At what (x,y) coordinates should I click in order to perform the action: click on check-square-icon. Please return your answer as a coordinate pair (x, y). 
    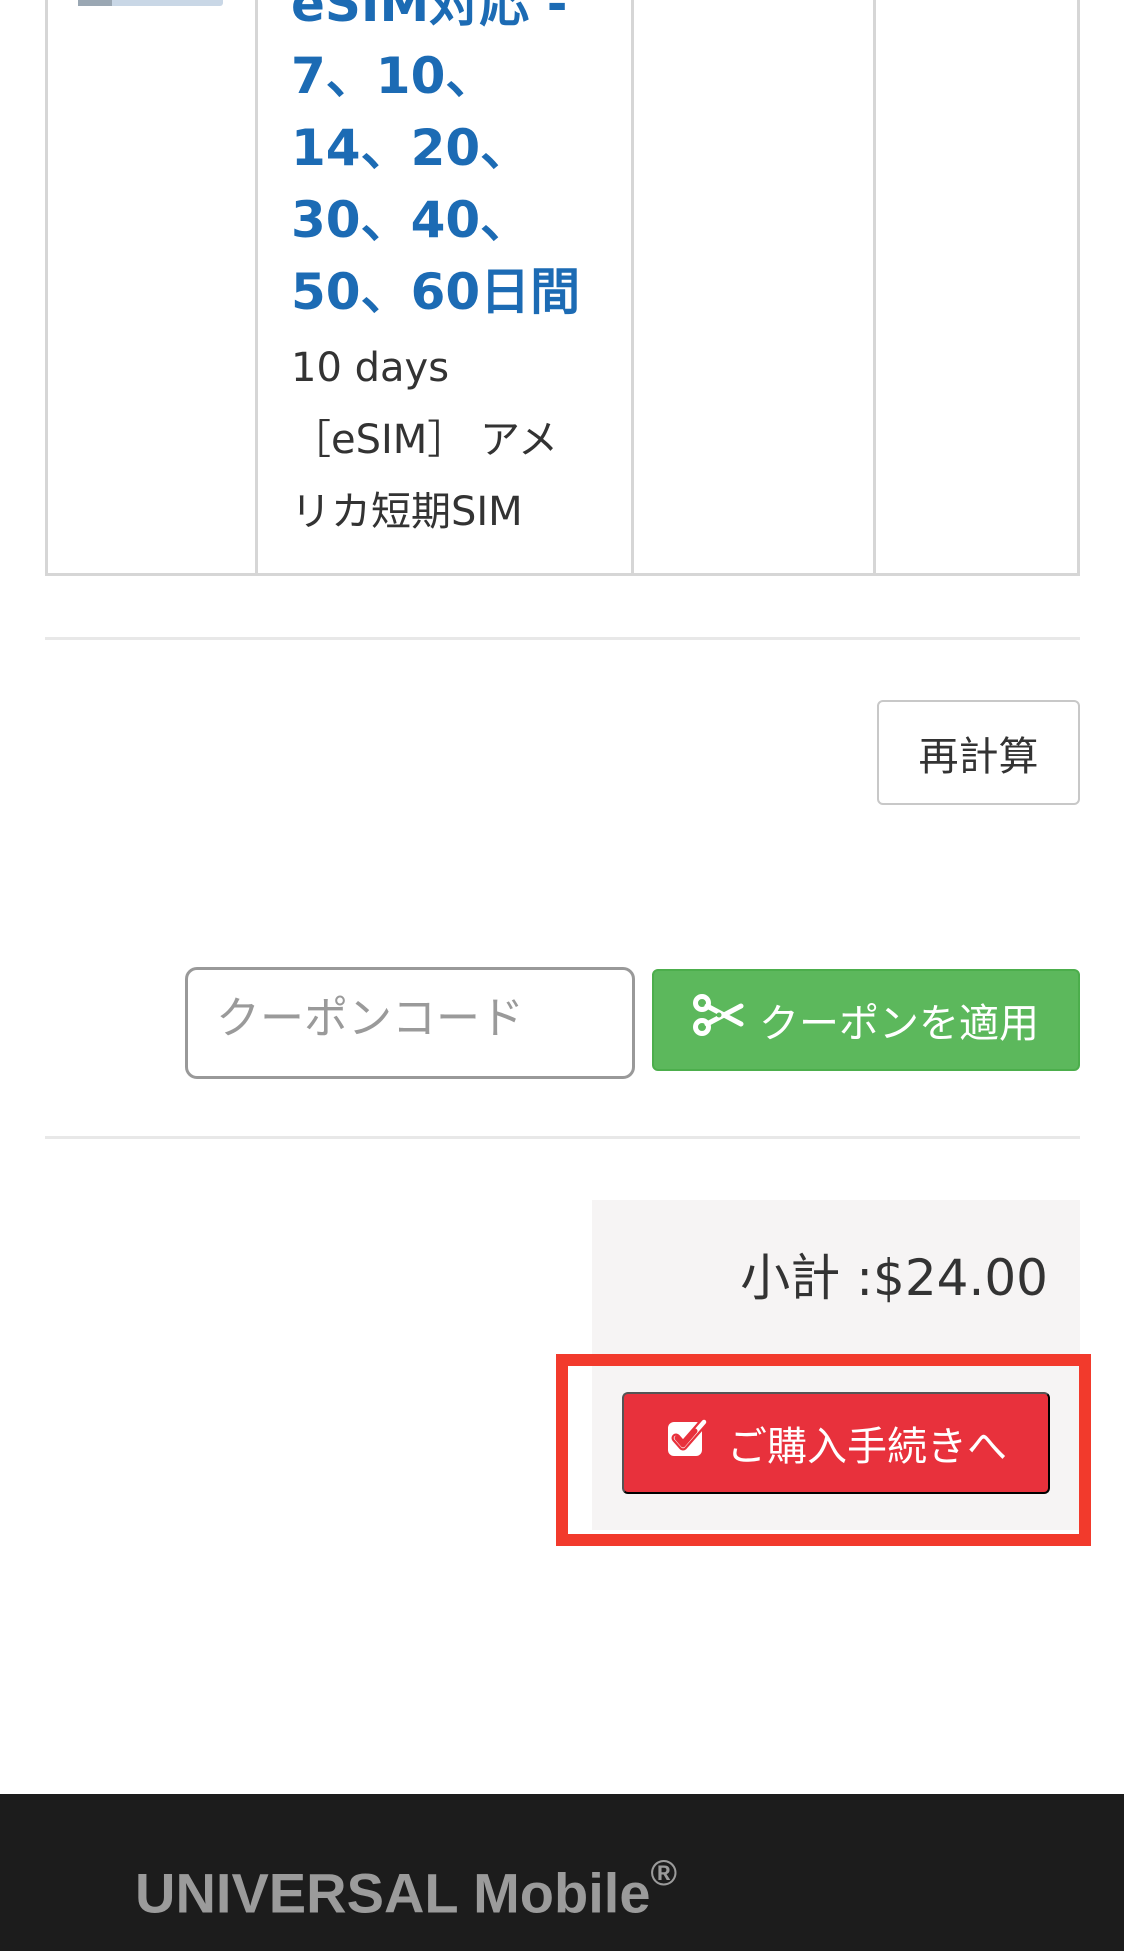
    Looking at the image, I should click on (687, 1443).